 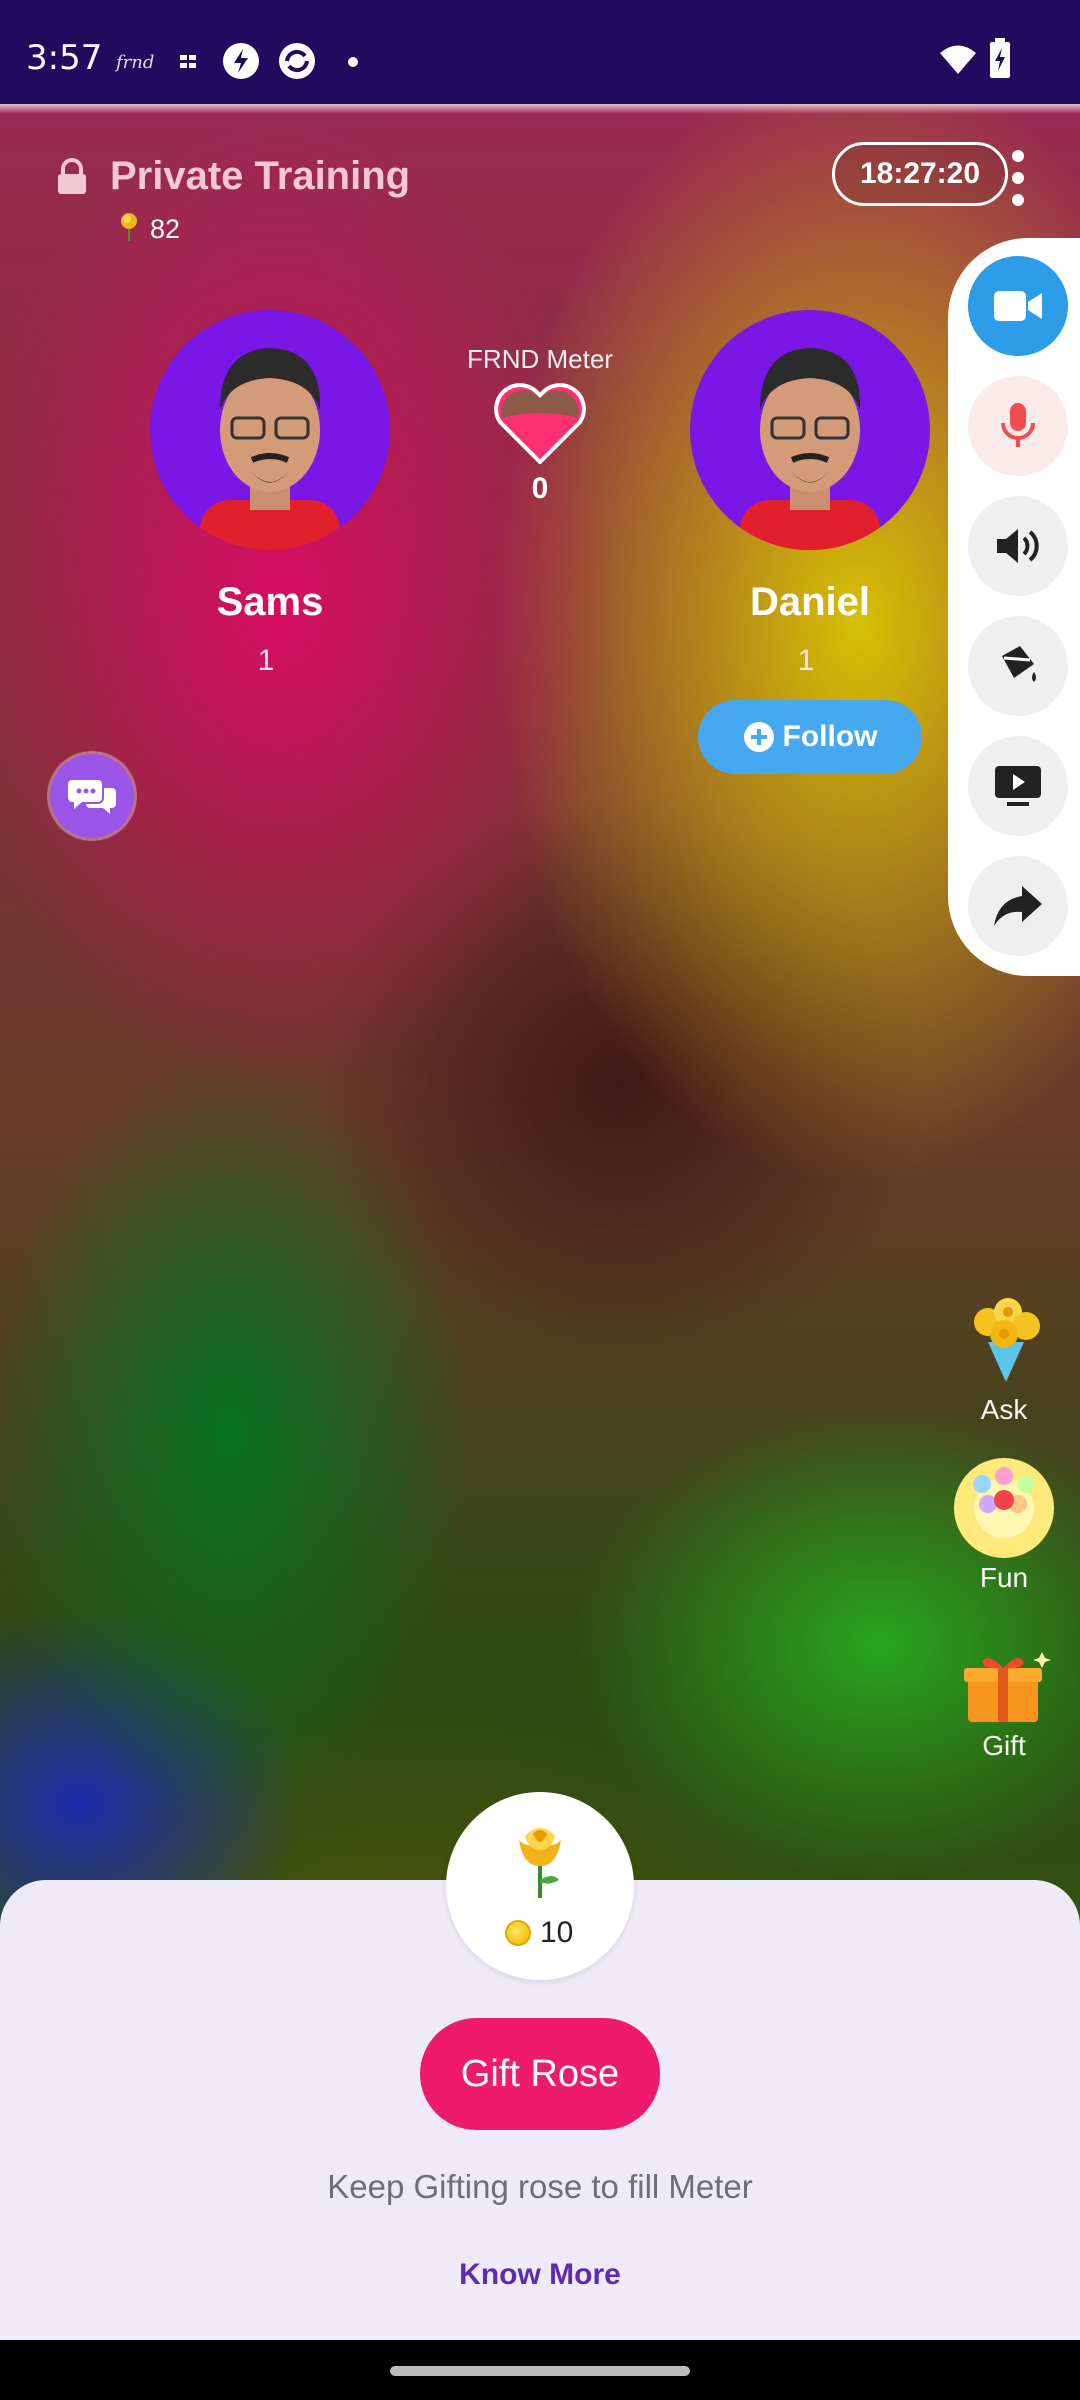 I want to click on ask-bouquet-icon, so click(x=1006, y=1340).